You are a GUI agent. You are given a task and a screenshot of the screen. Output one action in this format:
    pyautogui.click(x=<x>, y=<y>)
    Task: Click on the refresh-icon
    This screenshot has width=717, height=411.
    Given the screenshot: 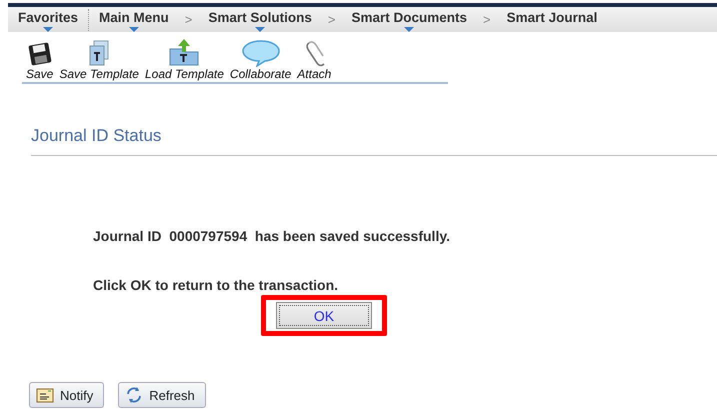 What is the action you would take?
    pyautogui.click(x=134, y=395)
    